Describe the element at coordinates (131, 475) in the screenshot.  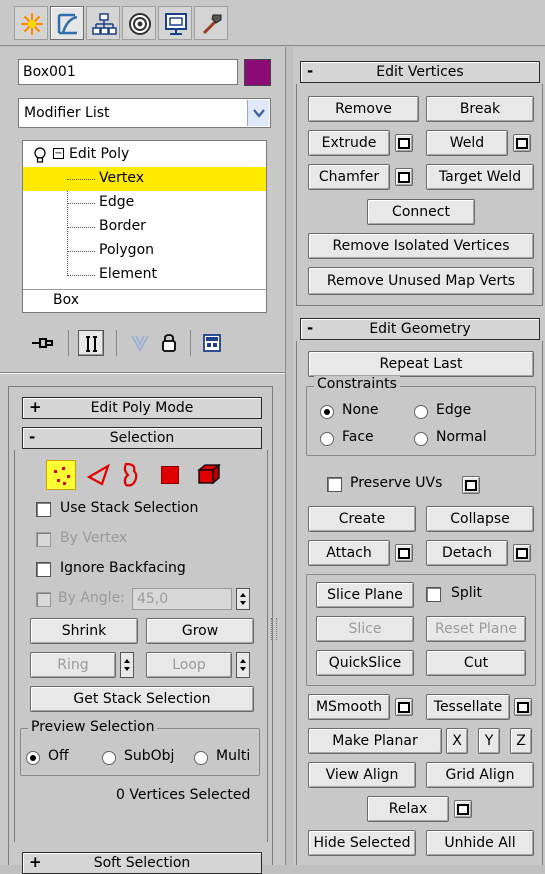
I see `border-icon` at that location.